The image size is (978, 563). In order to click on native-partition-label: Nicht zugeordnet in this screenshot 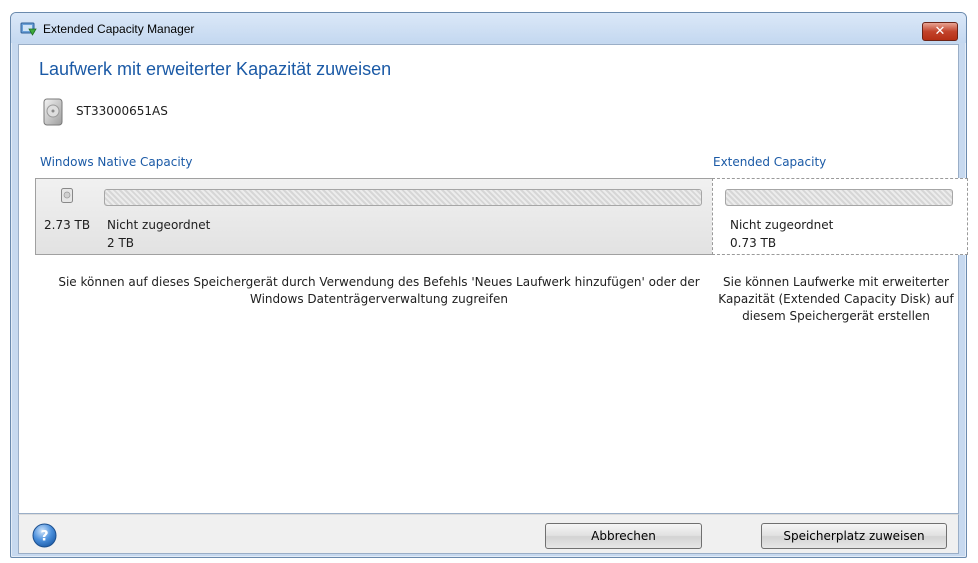, I will do `click(159, 225)`.